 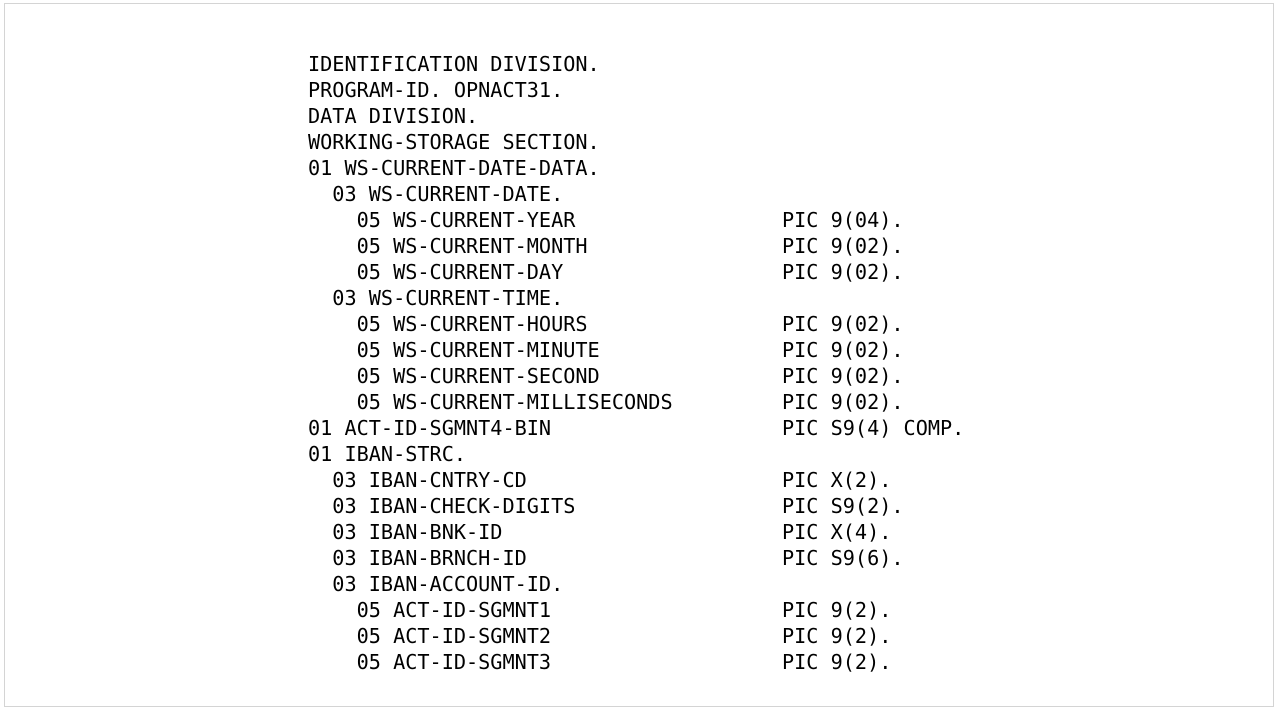 I want to click on code-line: 05 WS-CURRENT-MINUTE PIC 9(02)., so click(x=606, y=350).